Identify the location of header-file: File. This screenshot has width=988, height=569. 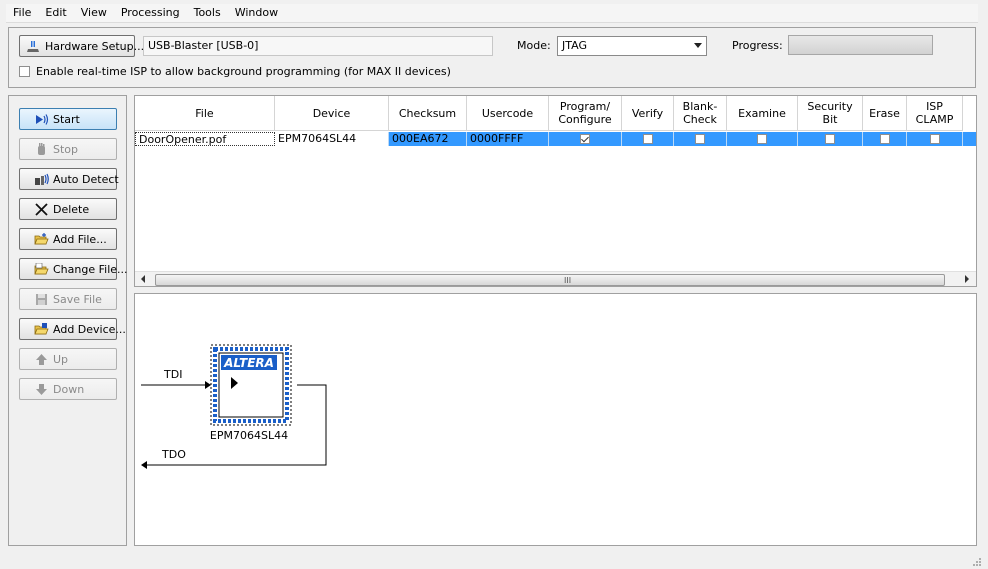
(205, 113).